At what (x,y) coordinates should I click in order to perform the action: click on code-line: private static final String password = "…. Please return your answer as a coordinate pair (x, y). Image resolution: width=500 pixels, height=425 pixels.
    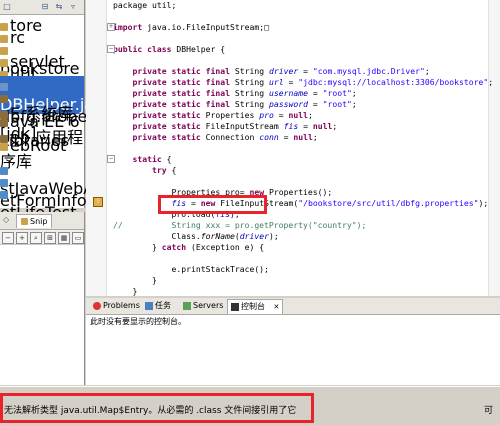
    Looking at the image, I should click on (234, 104).